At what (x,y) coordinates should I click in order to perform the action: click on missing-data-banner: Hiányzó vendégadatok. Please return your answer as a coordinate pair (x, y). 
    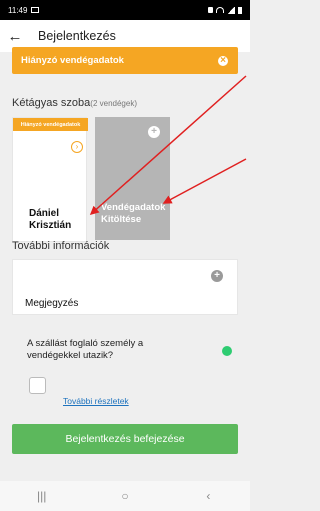
    Looking at the image, I should click on (125, 60).